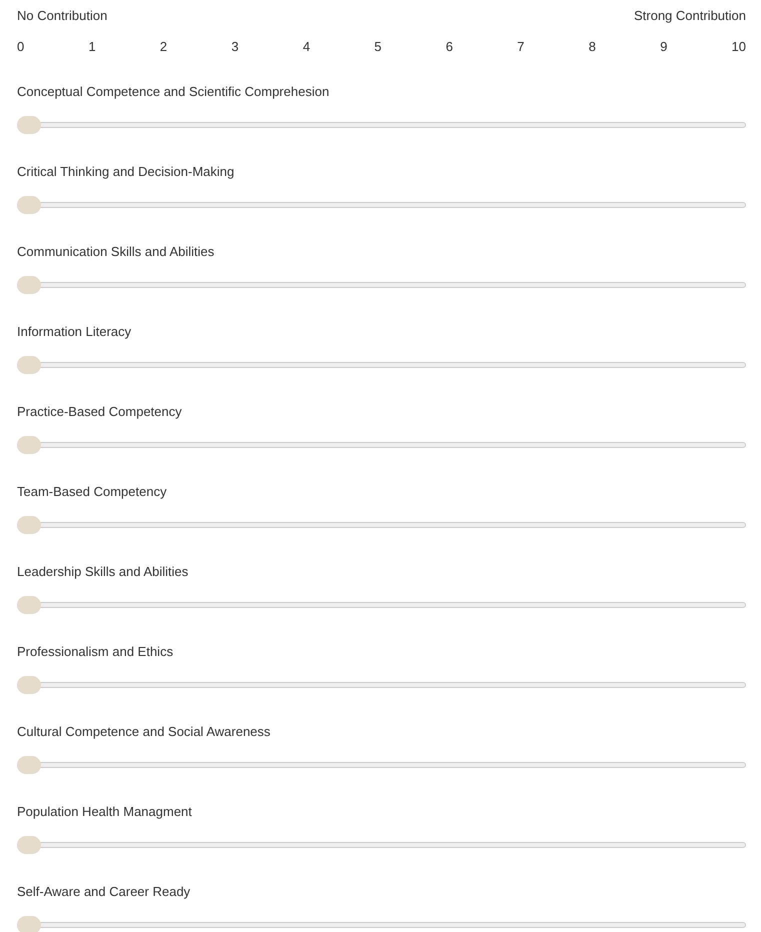 The width and height of the screenshot is (761, 932). What do you see at coordinates (62, 16) in the screenshot?
I see `scale-min-label: No Contribution` at bounding box center [62, 16].